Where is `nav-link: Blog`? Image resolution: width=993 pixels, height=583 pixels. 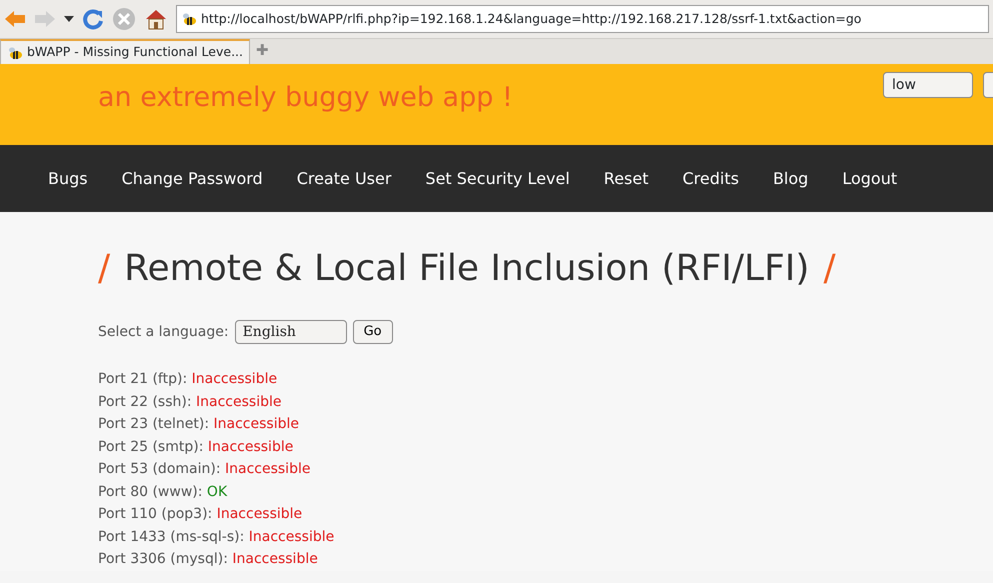
nav-link: Blog is located at coordinates (790, 178).